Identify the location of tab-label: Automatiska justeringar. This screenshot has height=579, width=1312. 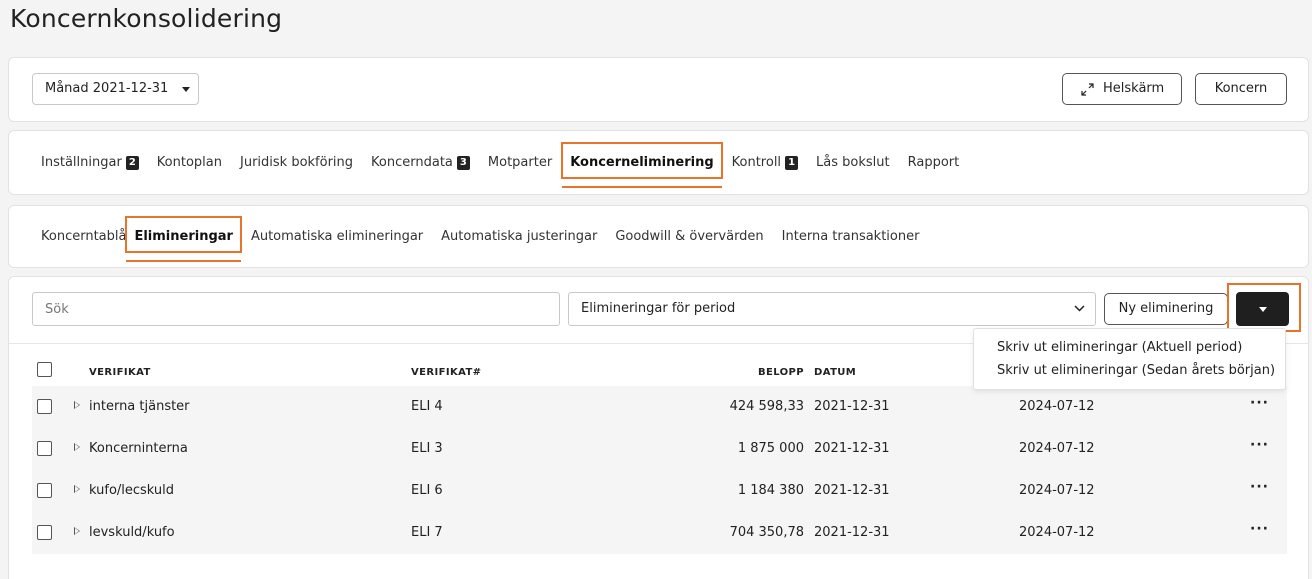
(519, 236).